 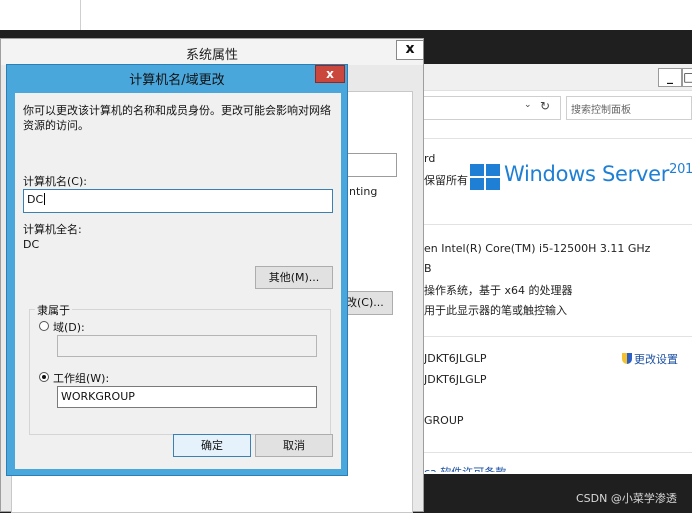 What do you see at coordinates (587, 174) in the screenshot?
I see `brand-name: Windows Server` at bounding box center [587, 174].